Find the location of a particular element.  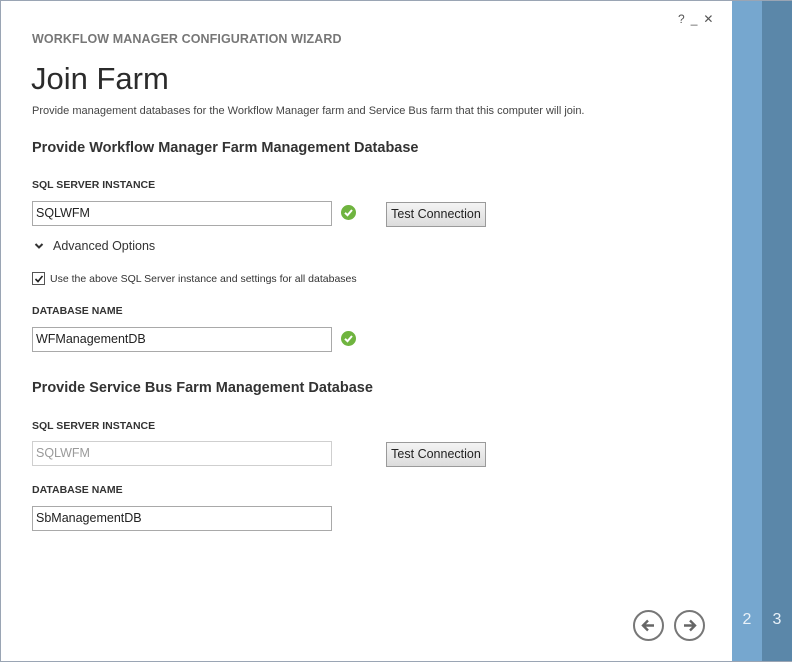

next-button is located at coordinates (689, 625).